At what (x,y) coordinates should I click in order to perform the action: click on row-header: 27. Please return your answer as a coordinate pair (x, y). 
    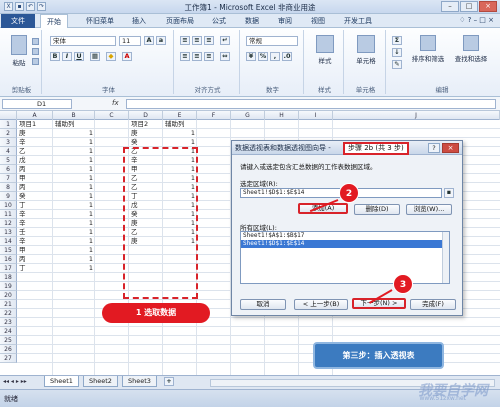
    Looking at the image, I should click on (8, 358).